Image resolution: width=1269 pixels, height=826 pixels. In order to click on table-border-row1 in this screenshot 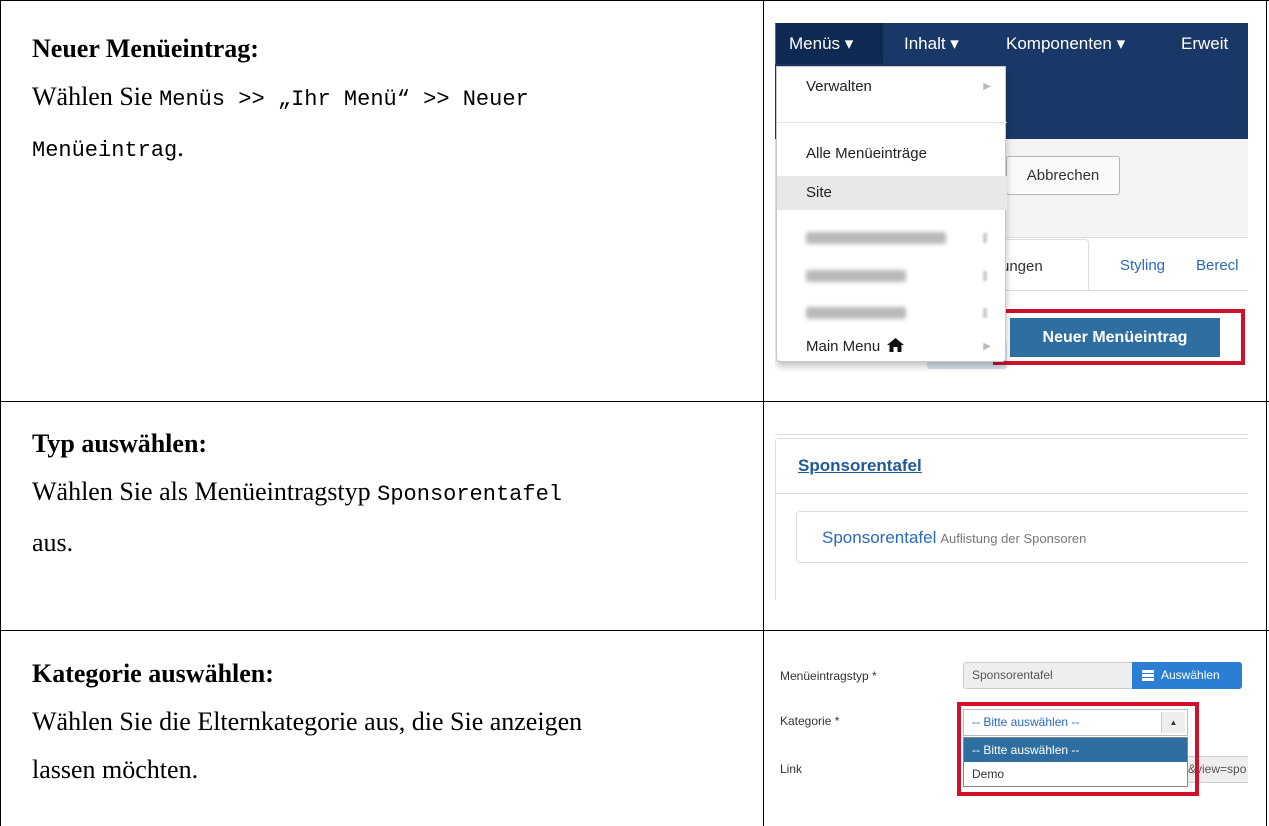, I will do `click(634, 401)`.